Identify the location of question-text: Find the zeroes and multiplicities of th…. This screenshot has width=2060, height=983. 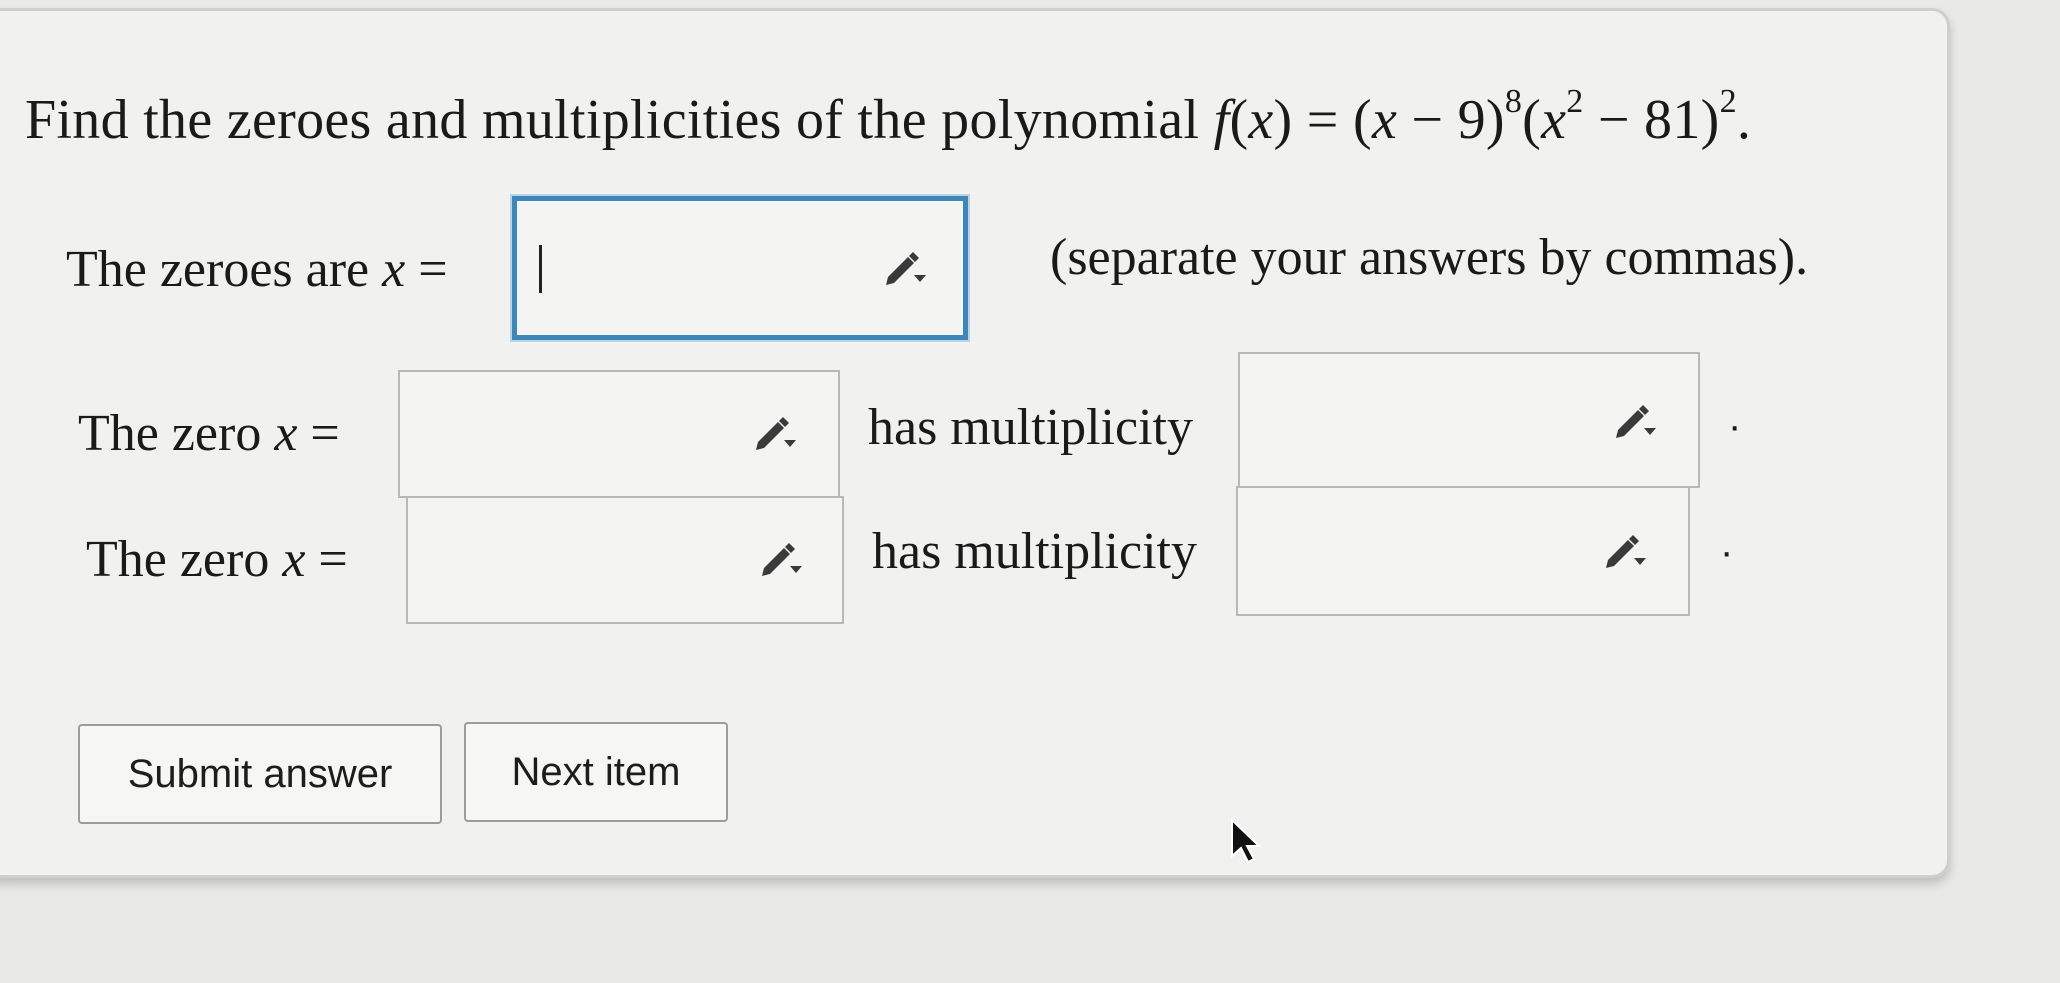
(888, 117).